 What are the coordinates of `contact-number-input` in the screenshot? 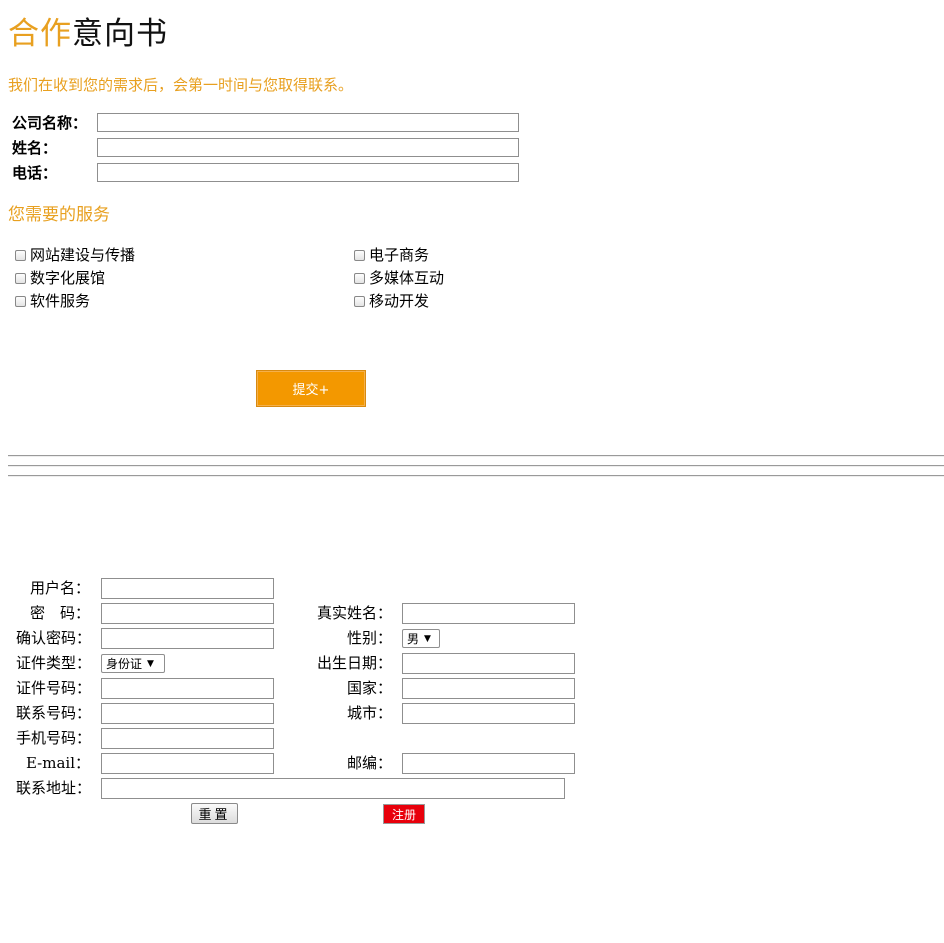 It's located at (187, 713).